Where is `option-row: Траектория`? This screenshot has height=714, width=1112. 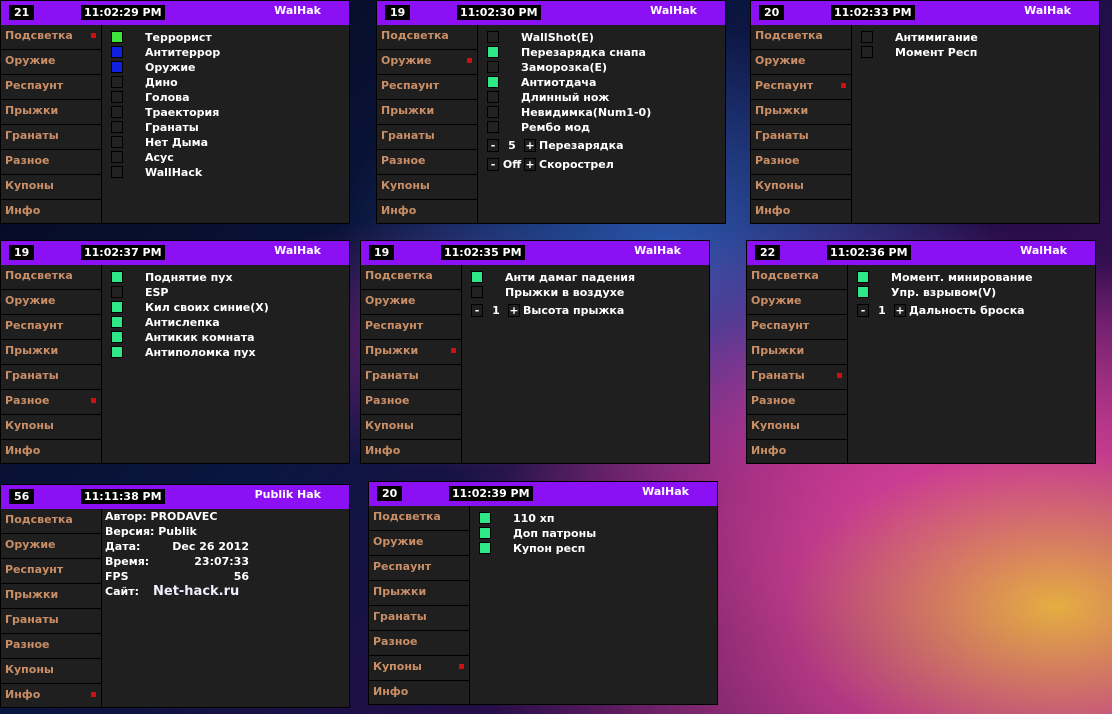 option-row: Траектория is located at coordinates (228, 112).